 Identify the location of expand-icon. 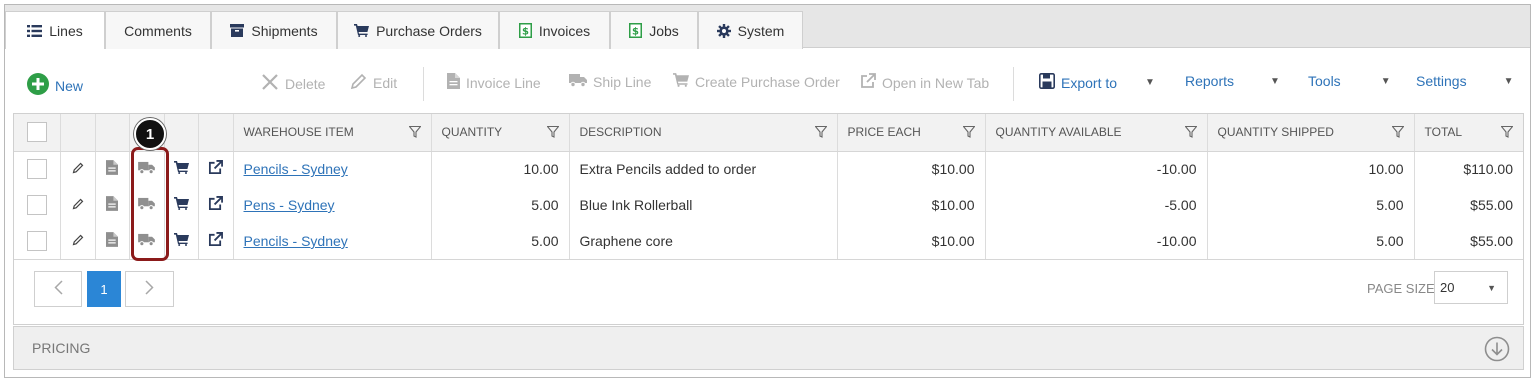
(1497, 350).